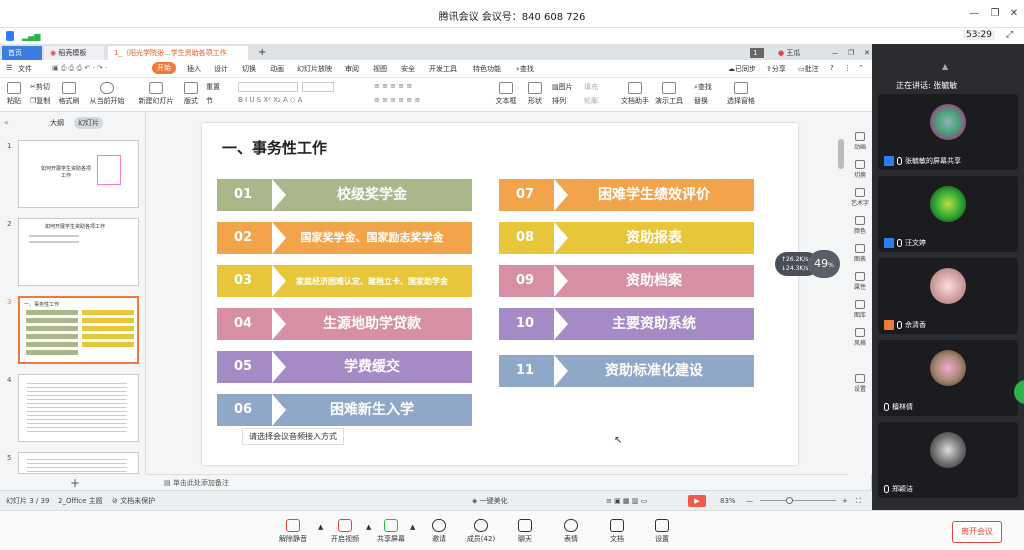 The image size is (1024, 550). Describe the element at coordinates (948, 214) in the screenshot. I see `participant-card: 汪文婷` at that location.